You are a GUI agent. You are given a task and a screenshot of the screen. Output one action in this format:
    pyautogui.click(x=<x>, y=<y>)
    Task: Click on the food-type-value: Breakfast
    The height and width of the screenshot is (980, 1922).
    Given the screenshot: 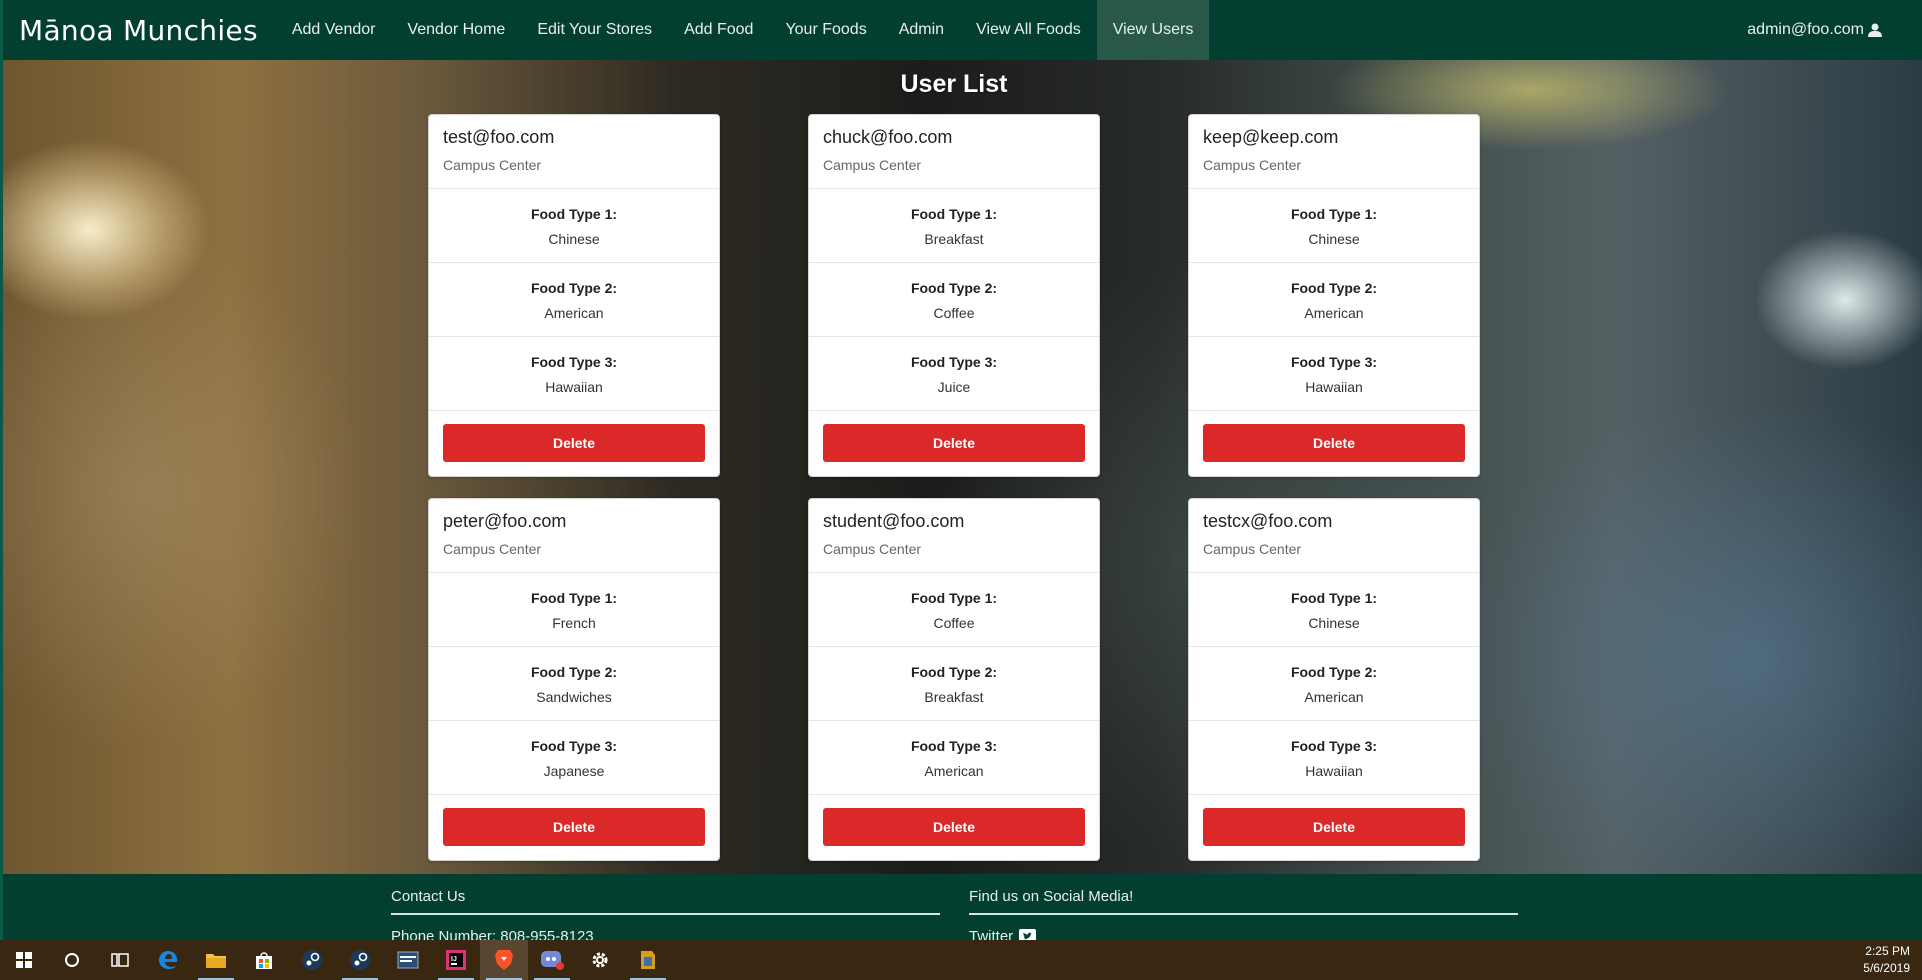 What is the action you would take?
    pyautogui.click(x=954, y=697)
    